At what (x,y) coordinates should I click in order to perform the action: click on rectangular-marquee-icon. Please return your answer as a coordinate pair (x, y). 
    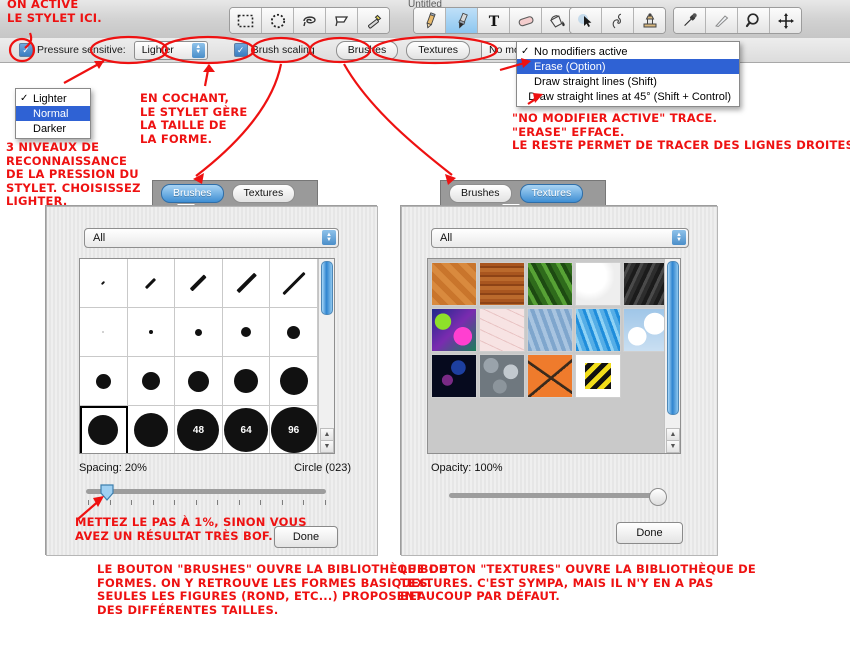
    Looking at the image, I should click on (246, 20).